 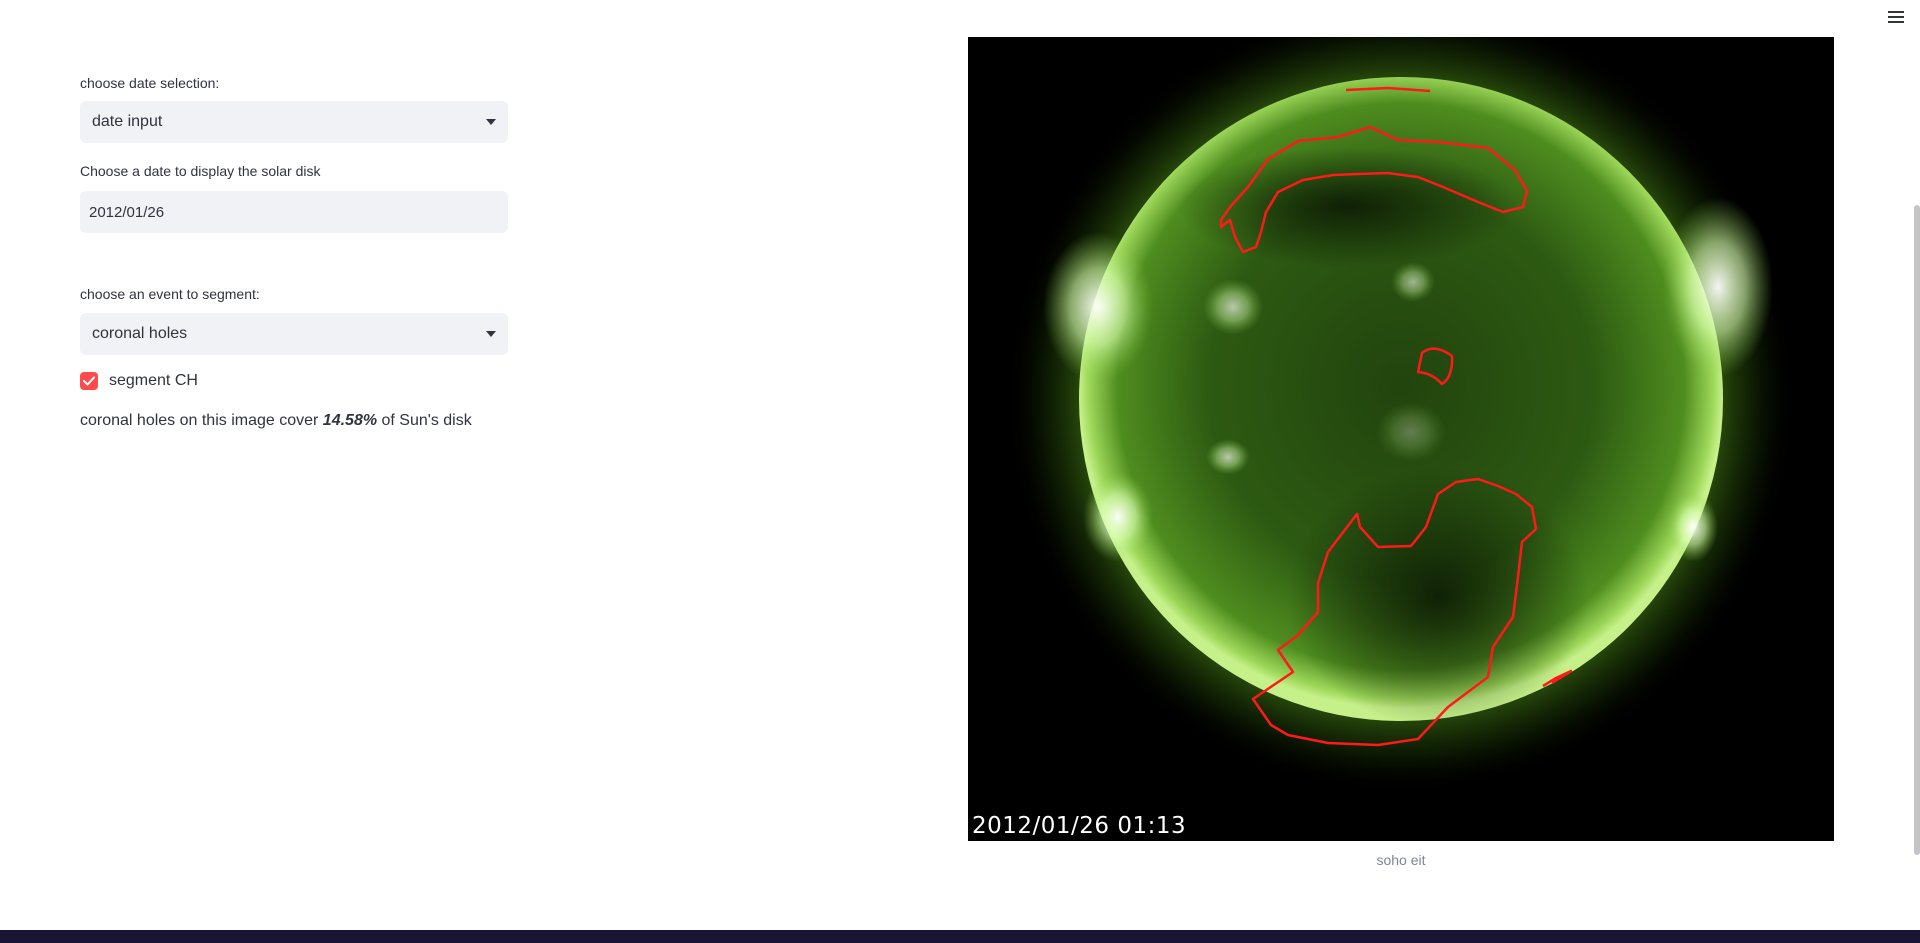 What do you see at coordinates (1401, 860) in the screenshot?
I see `image-caption: soho eit` at bounding box center [1401, 860].